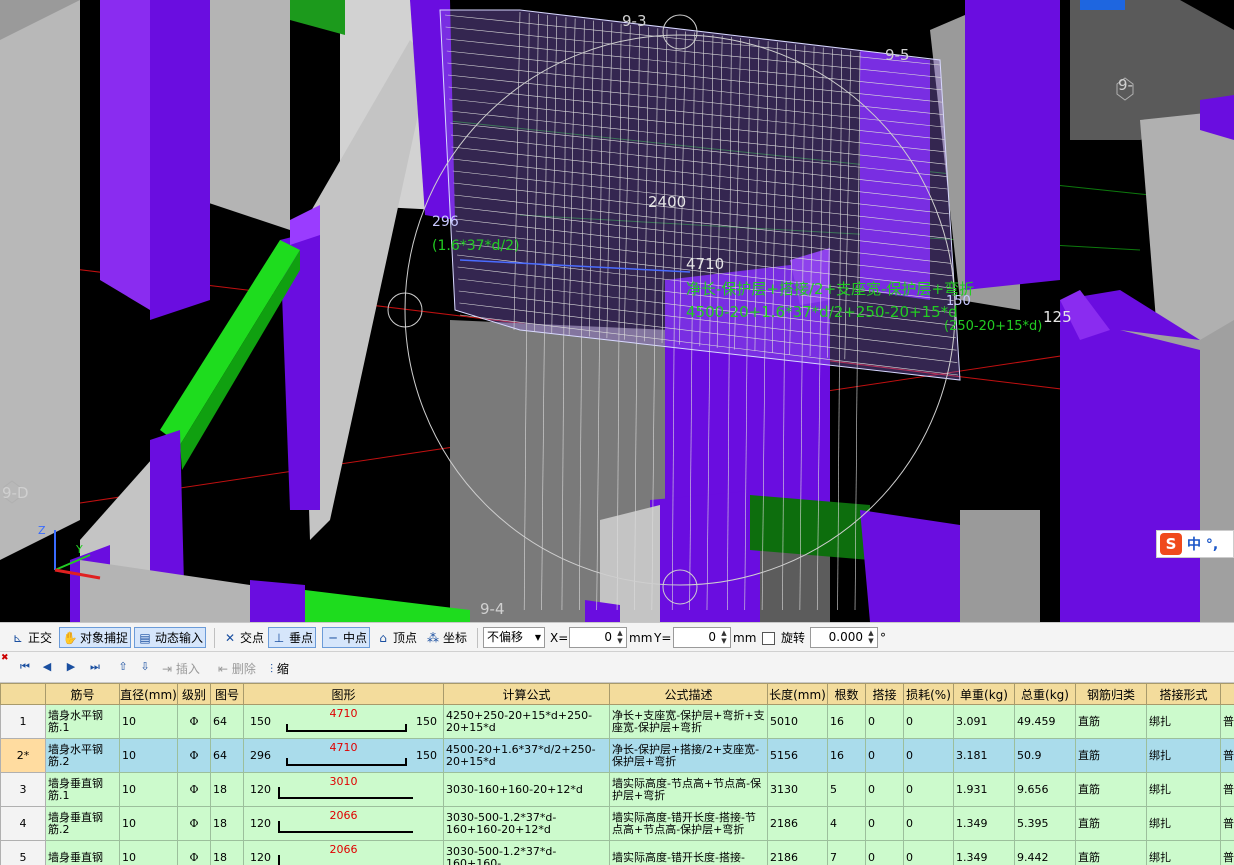 The image size is (1234, 865). Describe the element at coordinates (1183, 694) in the screenshot. I see `header-cell: 搭接形式` at that location.